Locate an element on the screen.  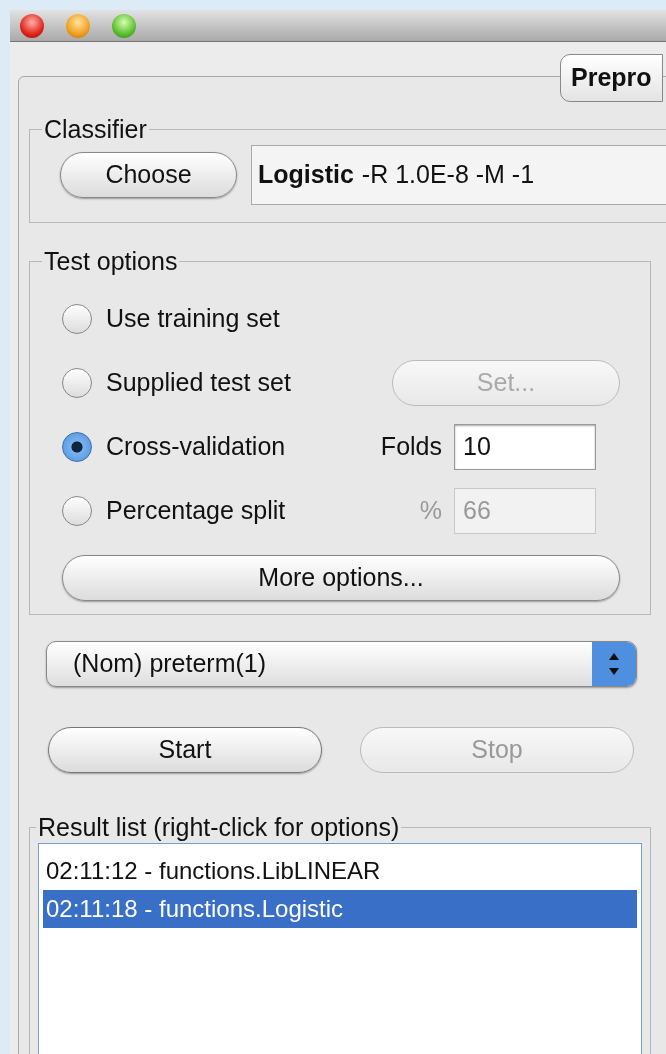
zoom-icon is located at coordinates (124, 25).